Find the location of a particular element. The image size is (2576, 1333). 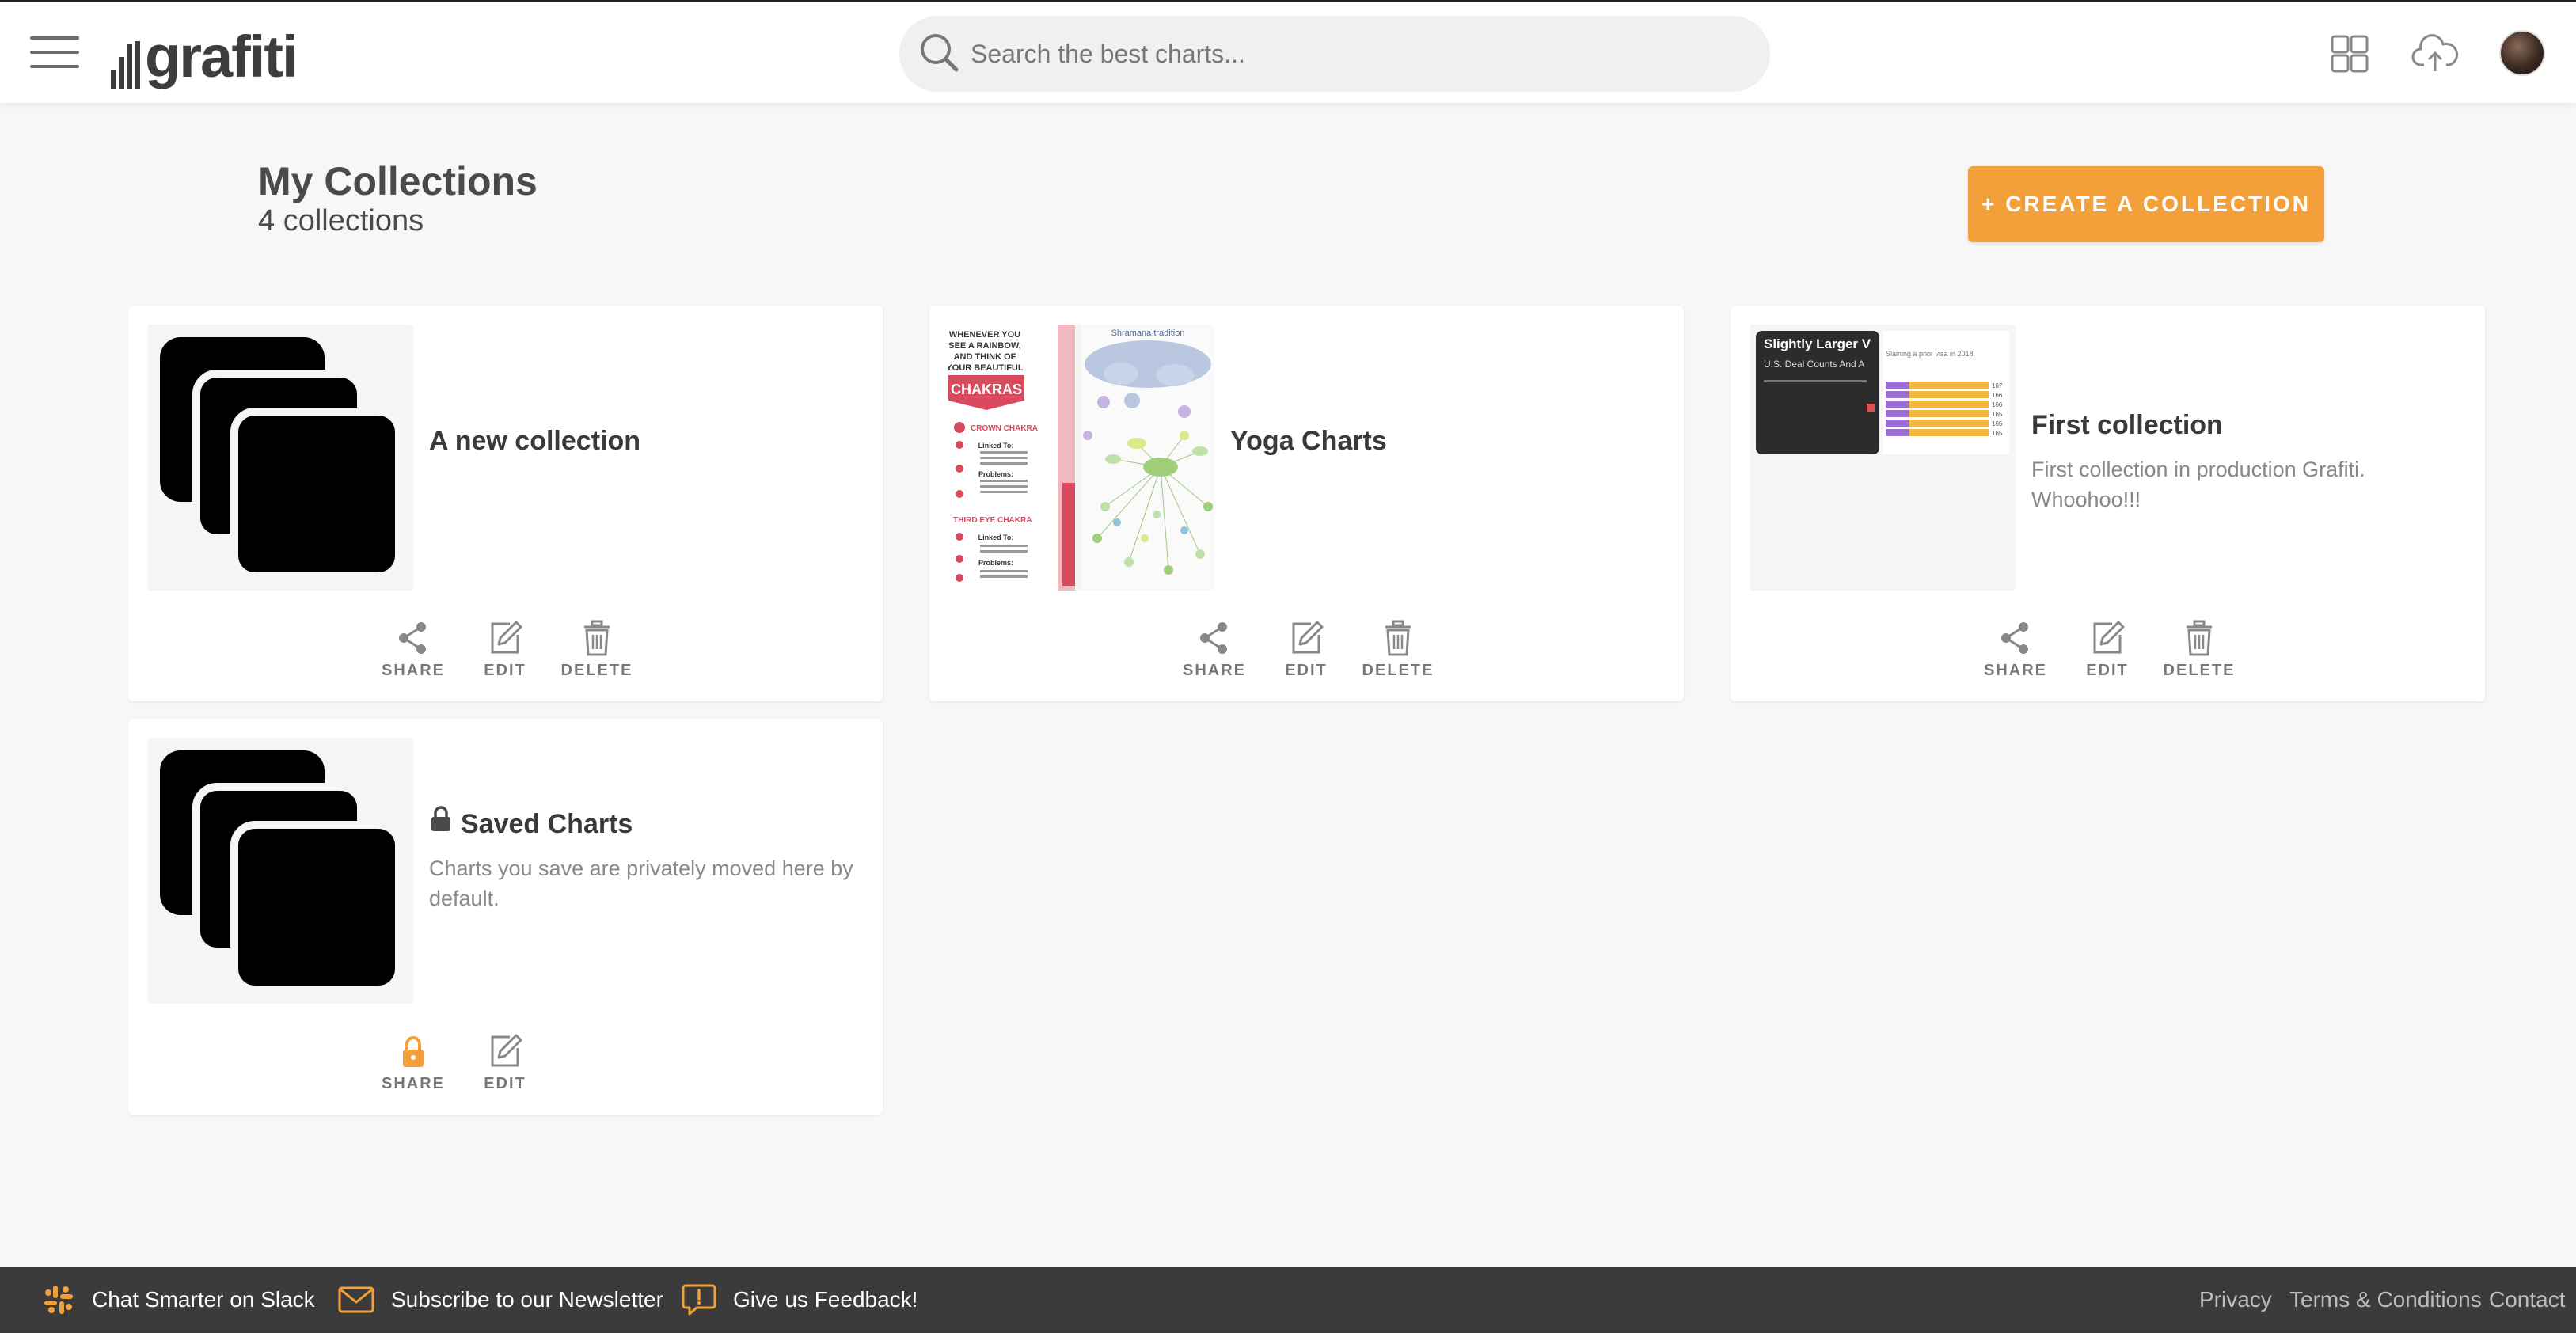

visa-value-1: 167 is located at coordinates (1997, 385).